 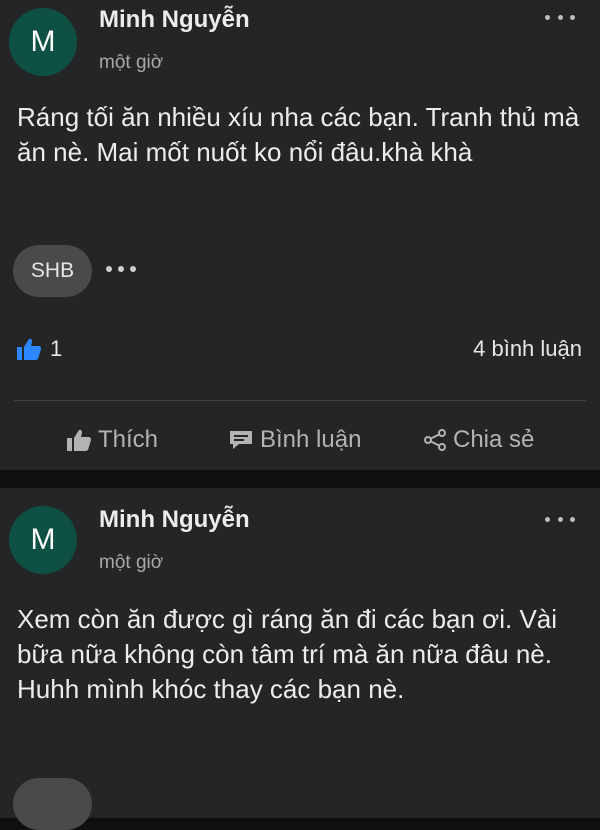 What do you see at coordinates (56, 348) in the screenshot?
I see `like-count: 1` at bounding box center [56, 348].